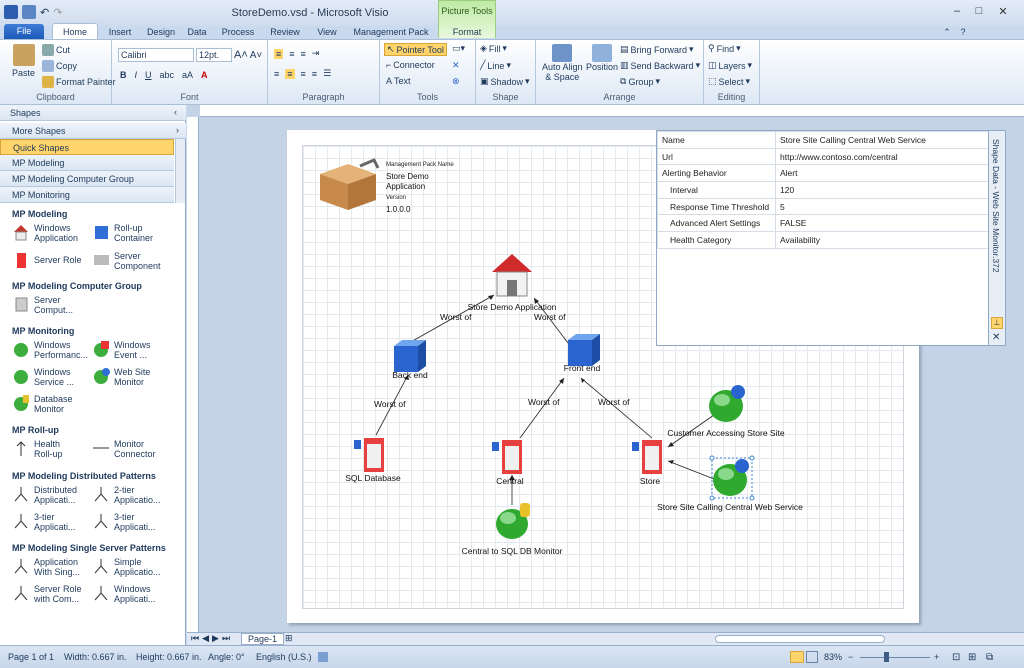  I want to click on indent-icon: ⇥, so click(316, 53).